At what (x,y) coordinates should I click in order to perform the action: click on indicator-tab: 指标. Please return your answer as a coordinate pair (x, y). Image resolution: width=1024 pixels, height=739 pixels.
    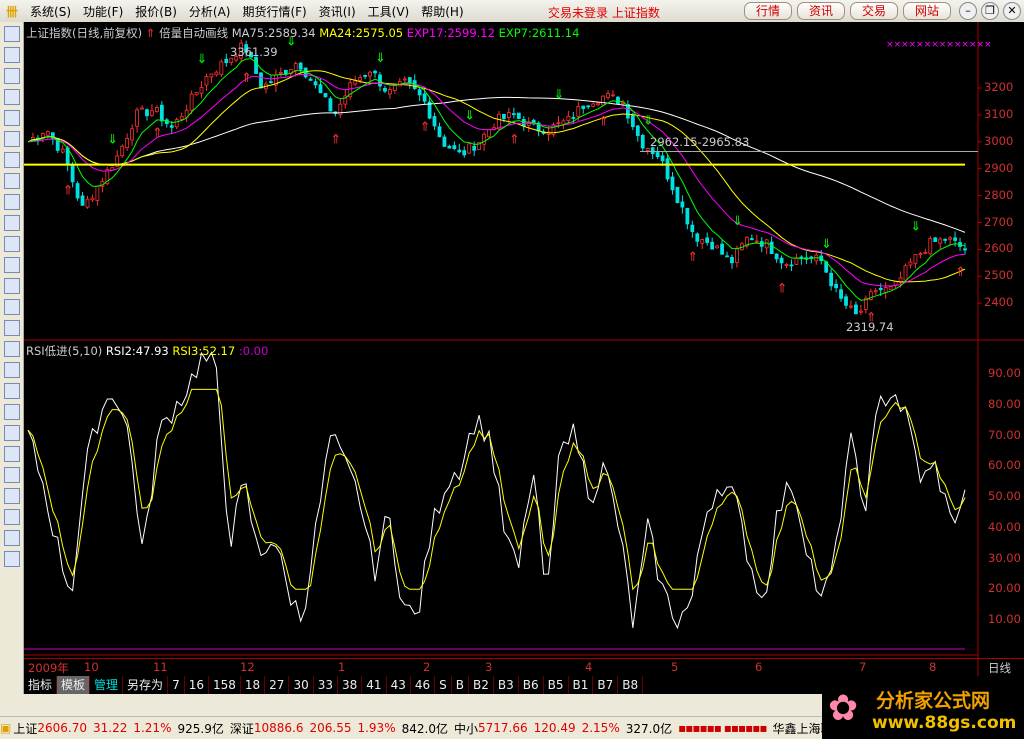
    Looking at the image, I should click on (41, 685).